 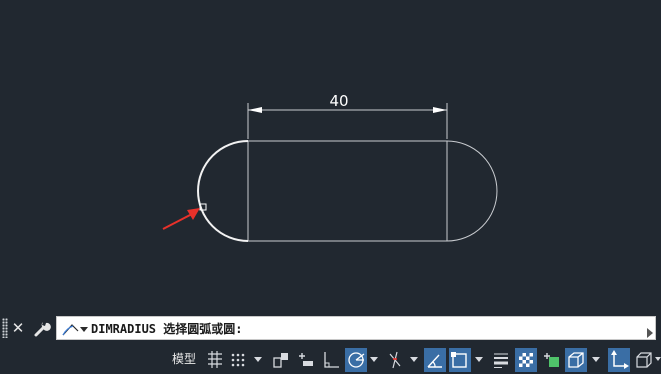 I want to click on dimension-arrow-right, so click(x=440, y=110).